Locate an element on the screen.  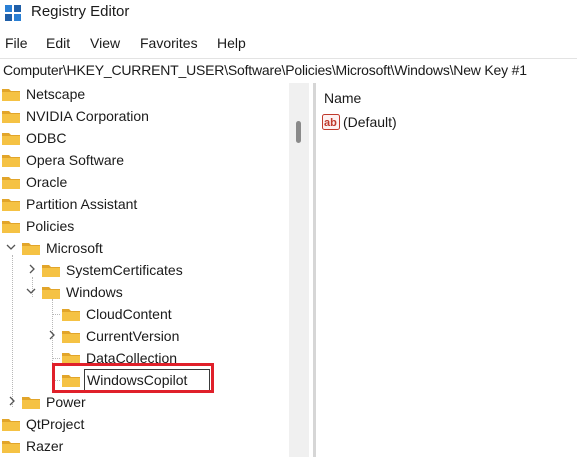
scrollbar-thumb is located at coordinates (298, 132).